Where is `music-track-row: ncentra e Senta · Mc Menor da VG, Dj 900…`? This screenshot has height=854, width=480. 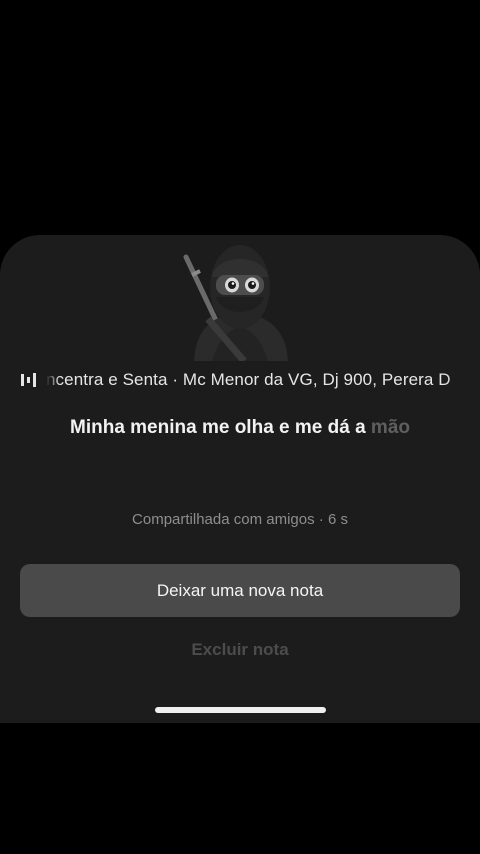 music-track-row: ncentra e Senta · Mc Menor da VG, Dj 900… is located at coordinates (240, 380).